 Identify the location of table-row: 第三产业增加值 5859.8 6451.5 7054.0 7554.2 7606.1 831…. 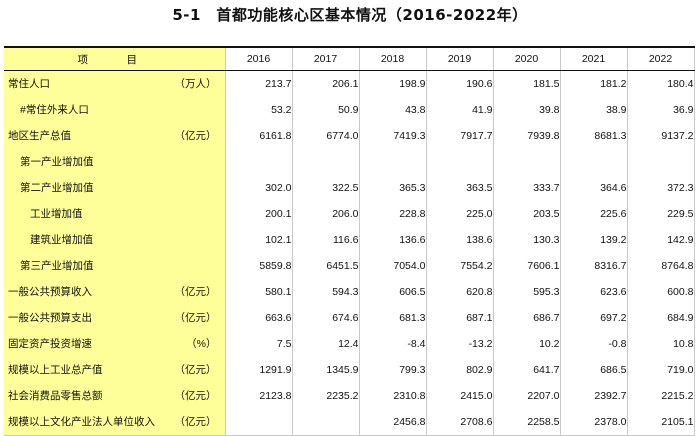
(349, 266).